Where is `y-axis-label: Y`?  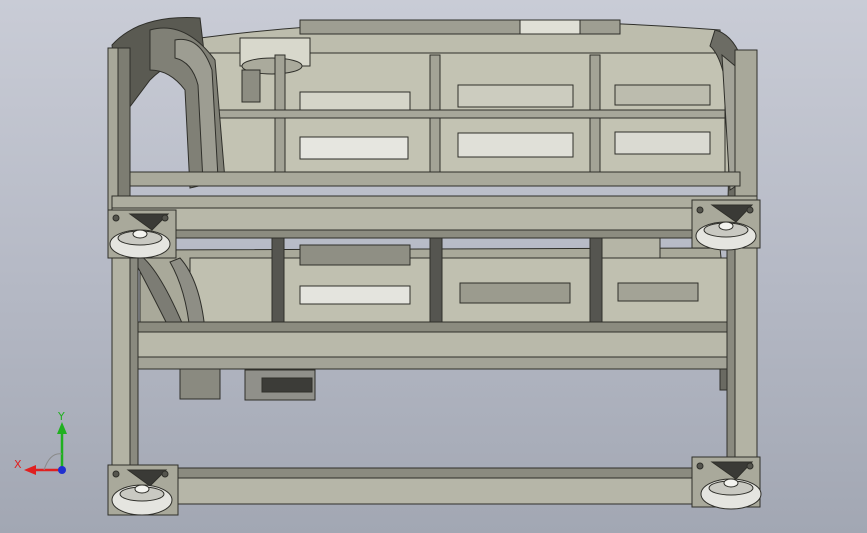
y-axis-label: Y is located at coordinates (61, 416).